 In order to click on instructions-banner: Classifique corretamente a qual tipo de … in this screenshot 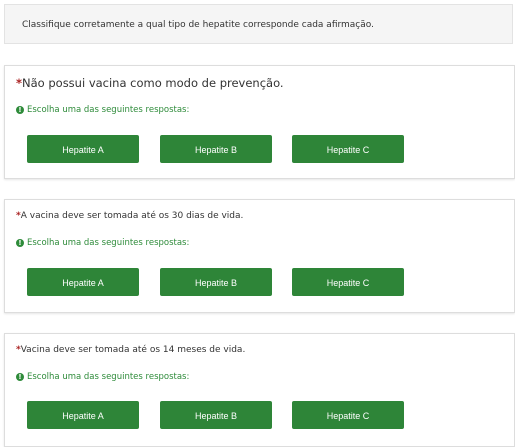, I will do `click(258, 24)`.